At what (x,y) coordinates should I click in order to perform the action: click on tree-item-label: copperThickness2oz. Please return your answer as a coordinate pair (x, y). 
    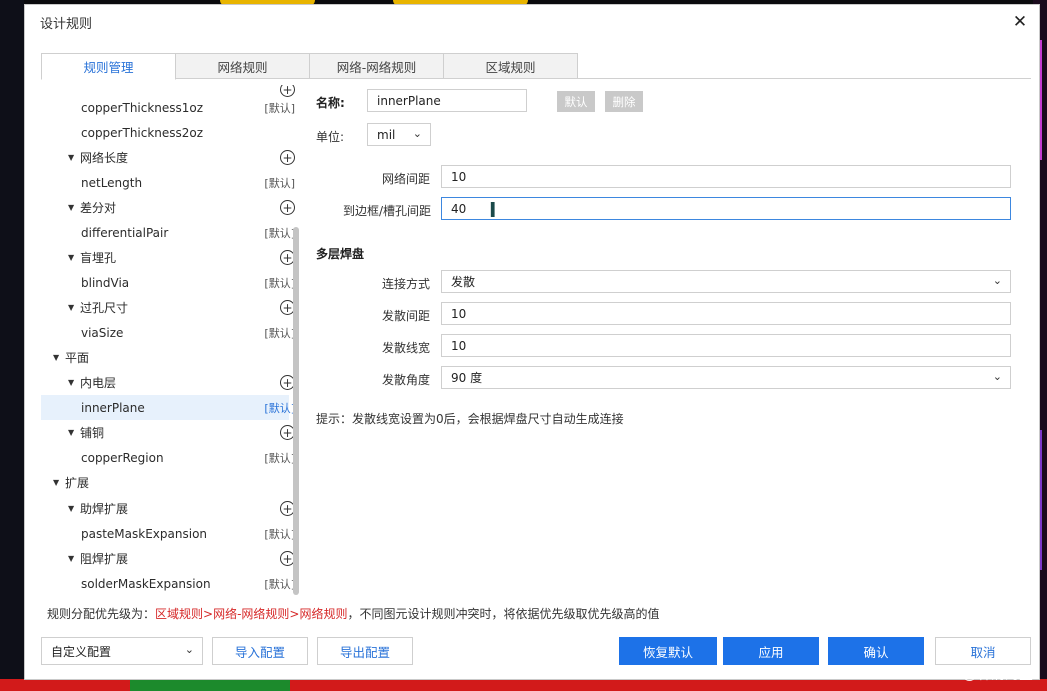
    Looking at the image, I should click on (142, 132).